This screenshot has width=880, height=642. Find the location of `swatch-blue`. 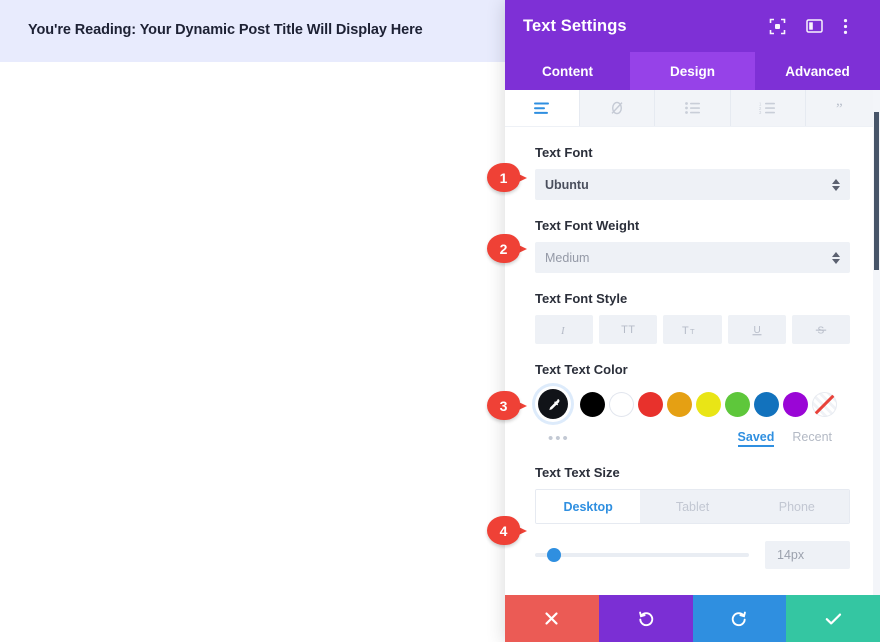

swatch-blue is located at coordinates (766, 404).